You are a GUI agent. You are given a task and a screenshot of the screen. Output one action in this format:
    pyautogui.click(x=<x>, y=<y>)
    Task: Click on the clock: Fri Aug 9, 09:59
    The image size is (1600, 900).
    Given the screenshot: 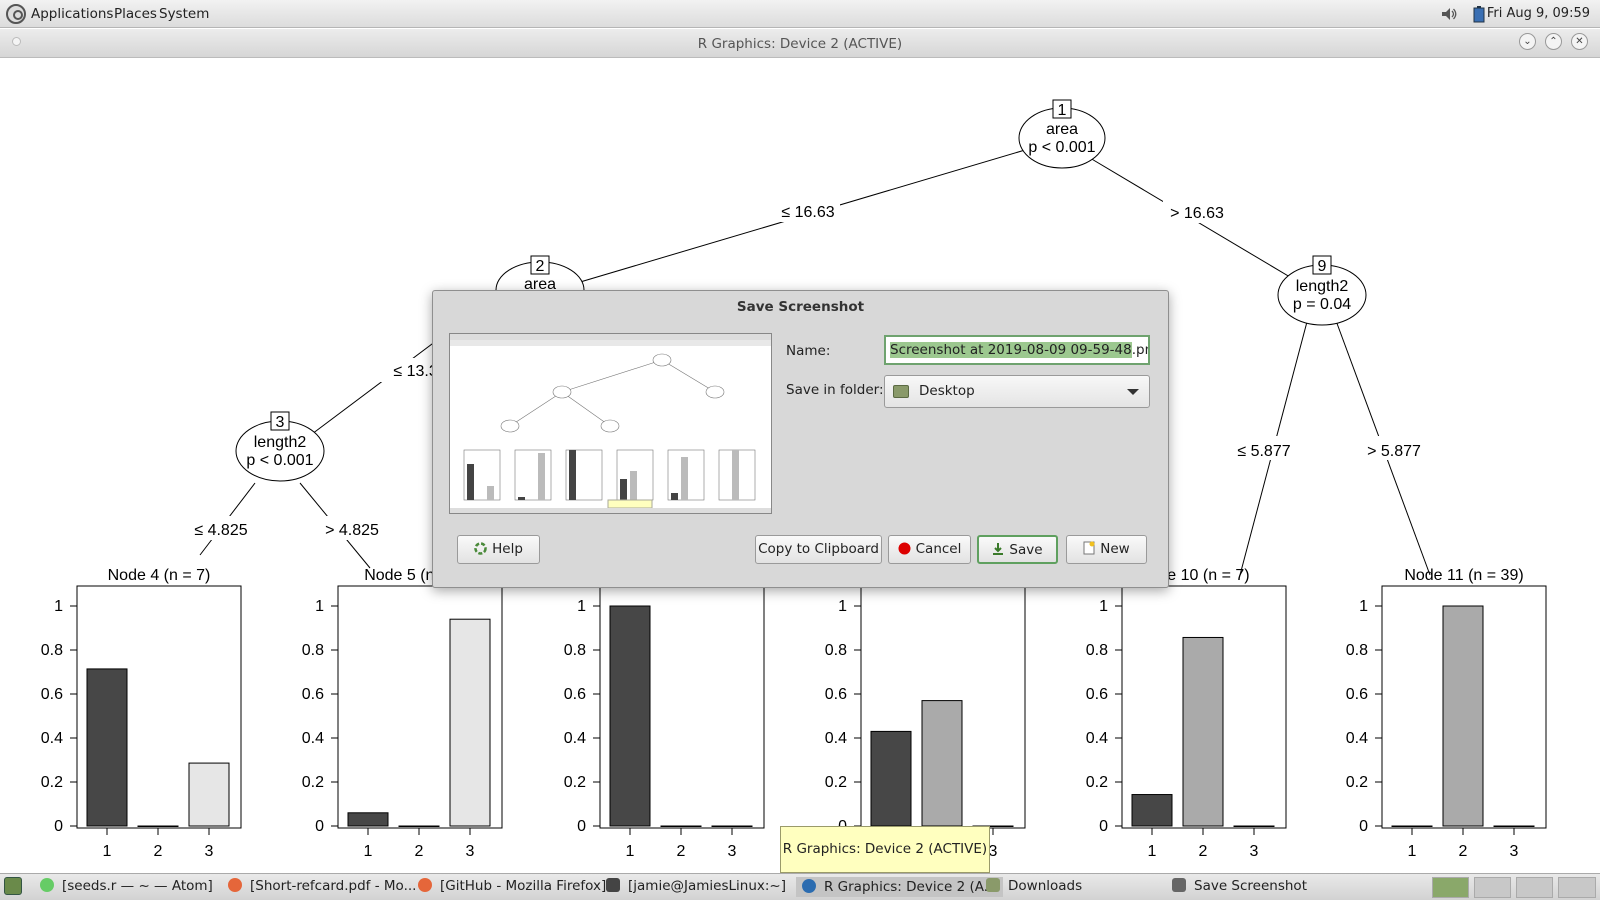 What is the action you would take?
    pyautogui.click(x=1538, y=13)
    